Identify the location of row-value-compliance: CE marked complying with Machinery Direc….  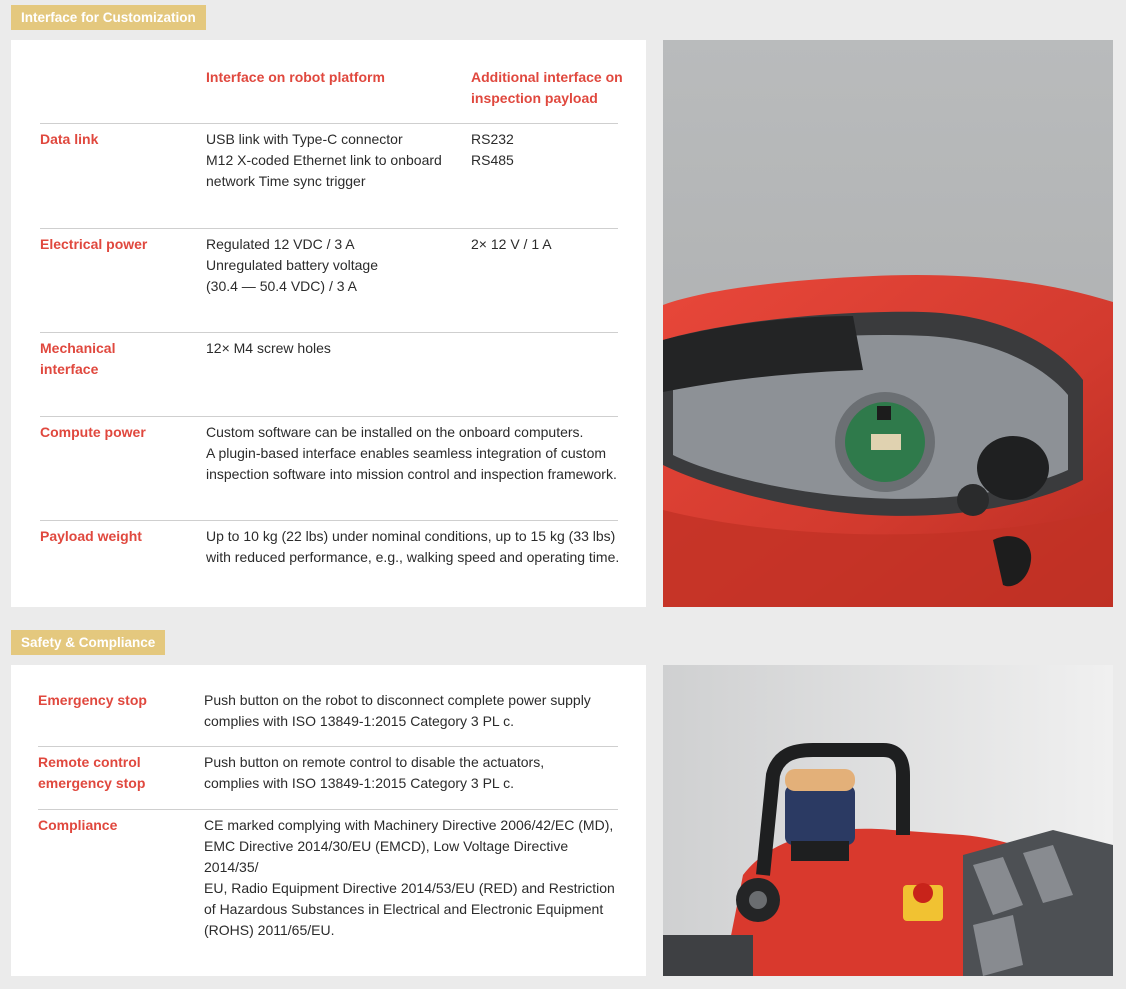
(409, 877).